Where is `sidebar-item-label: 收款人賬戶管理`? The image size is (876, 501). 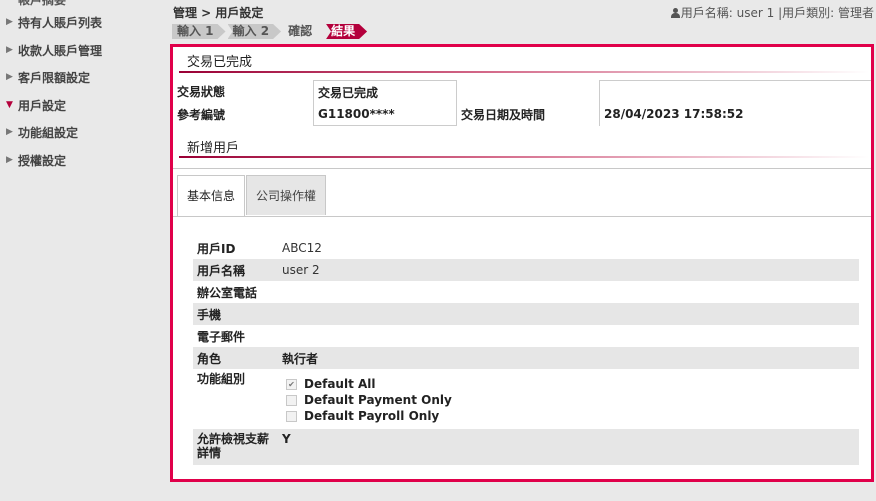 sidebar-item-label: 收款人賬戶管理 is located at coordinates (60, 50).